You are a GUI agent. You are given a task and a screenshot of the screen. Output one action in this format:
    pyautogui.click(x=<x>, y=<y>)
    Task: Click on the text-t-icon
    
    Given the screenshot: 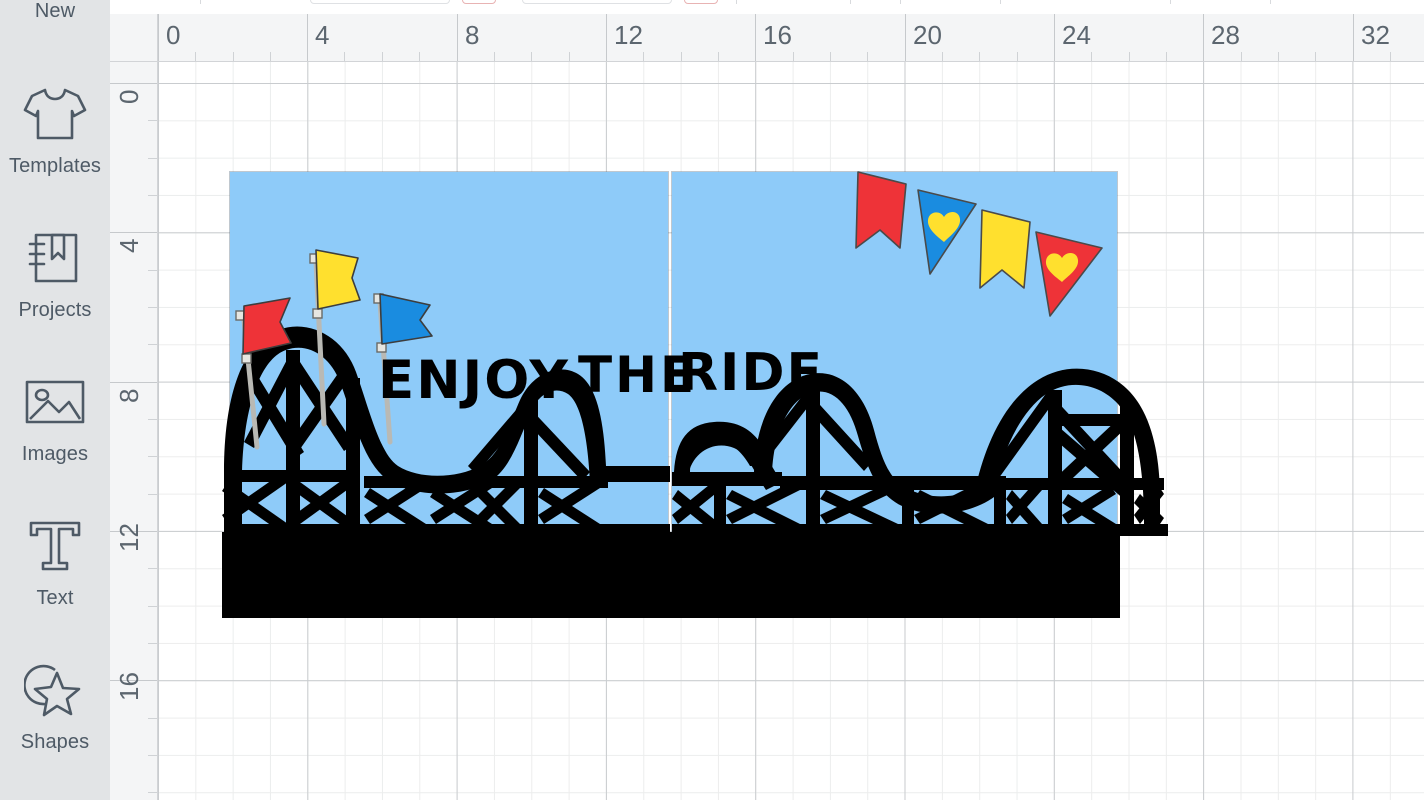 What is the action you would take?
    pyautogui.click(x=55, y=546)
    